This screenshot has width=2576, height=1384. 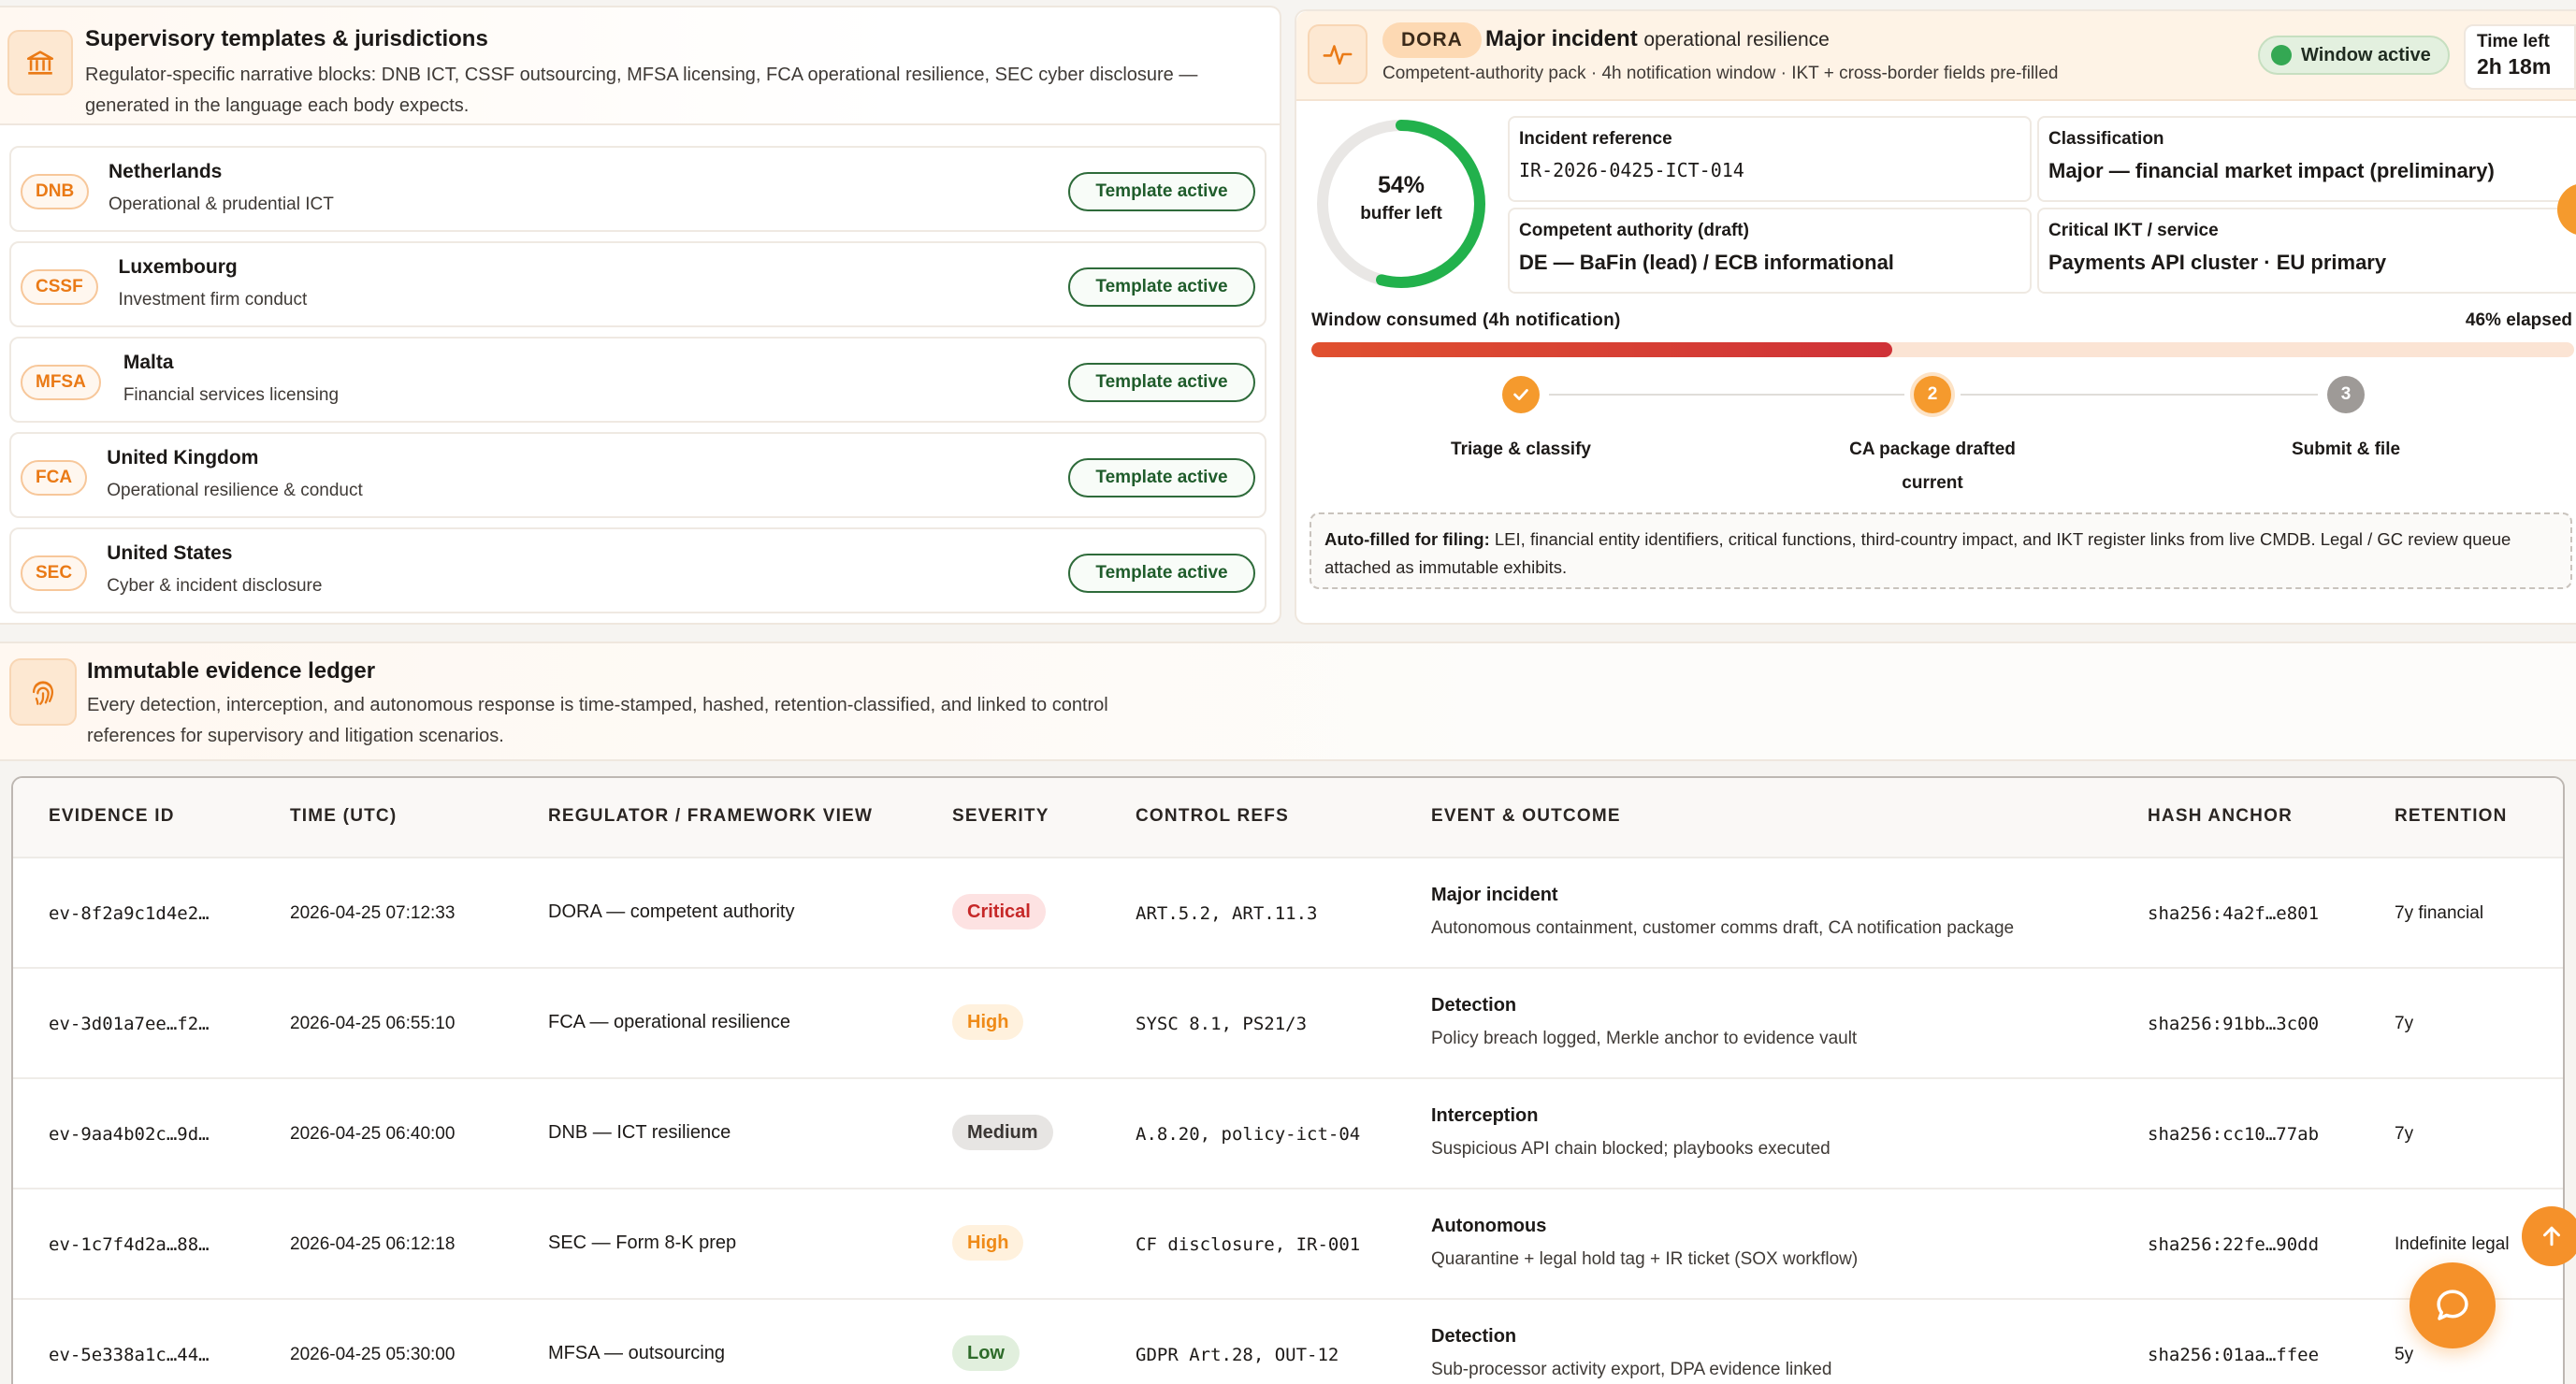 I want to click on jurisdiction-description: Financial services licensing, so click(x=231, y=395).